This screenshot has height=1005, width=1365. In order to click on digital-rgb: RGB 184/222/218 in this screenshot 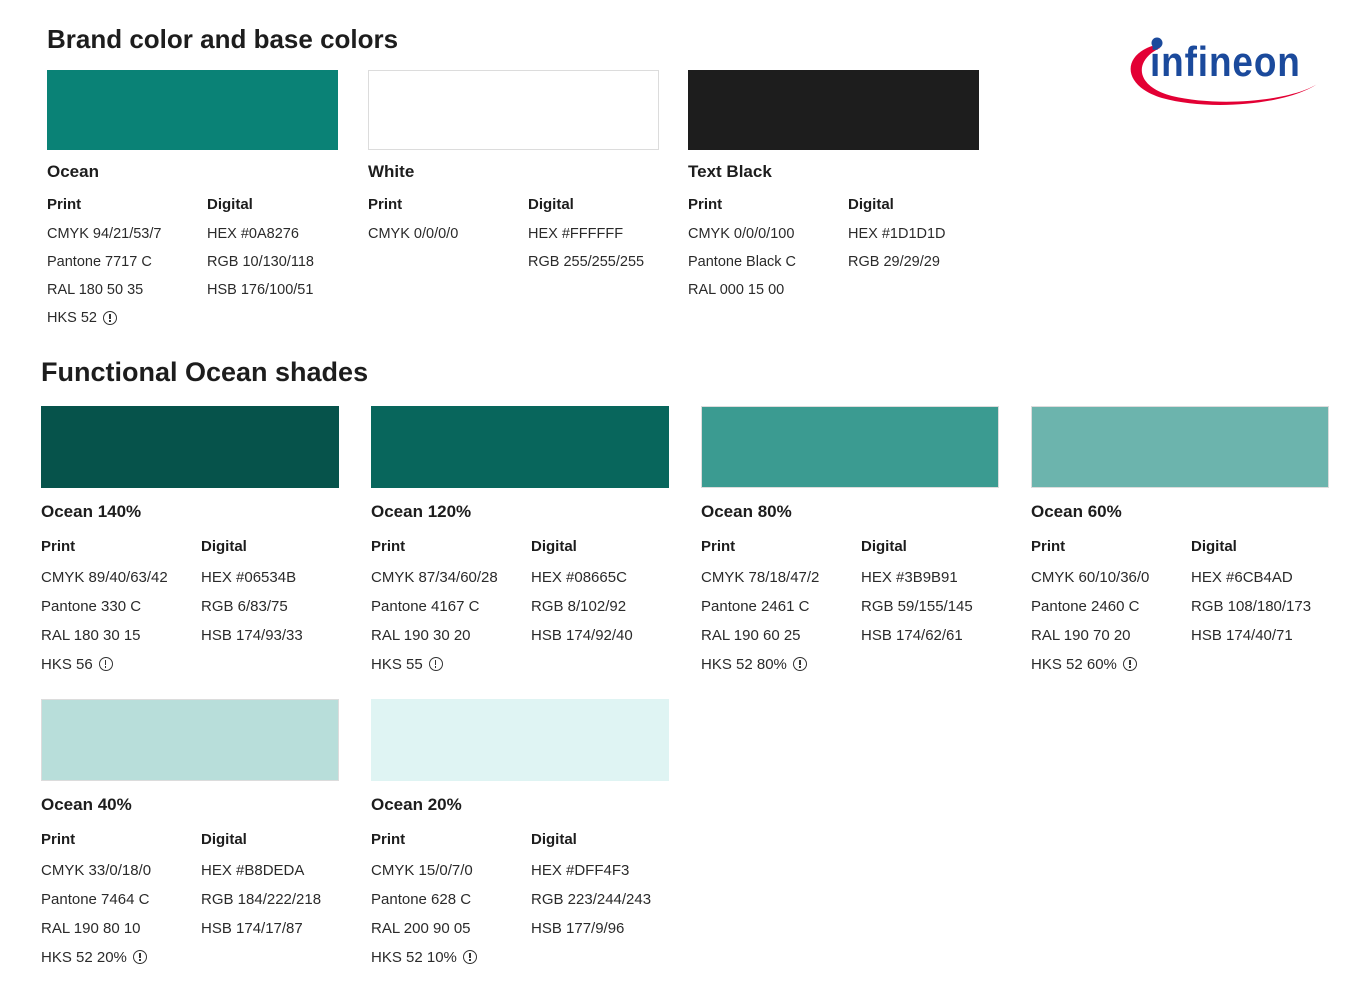, I will do `click(261, 899)`.